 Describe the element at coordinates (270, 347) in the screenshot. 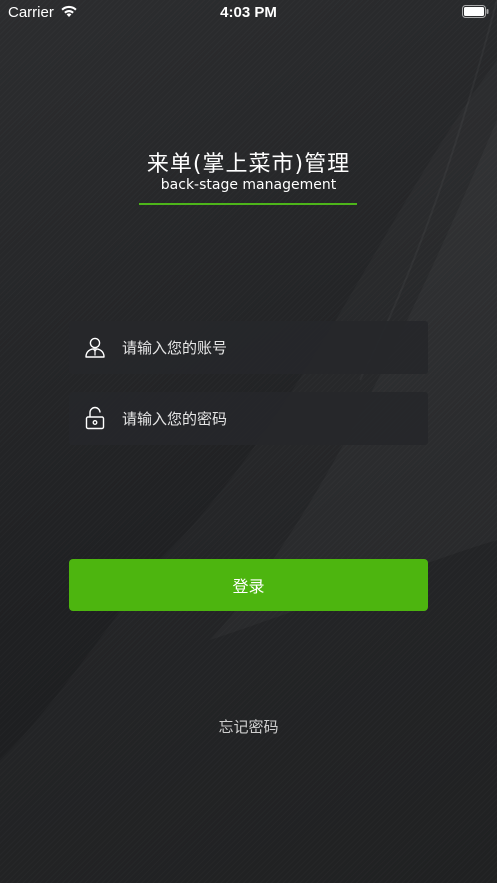

I see `username-input` at that location.